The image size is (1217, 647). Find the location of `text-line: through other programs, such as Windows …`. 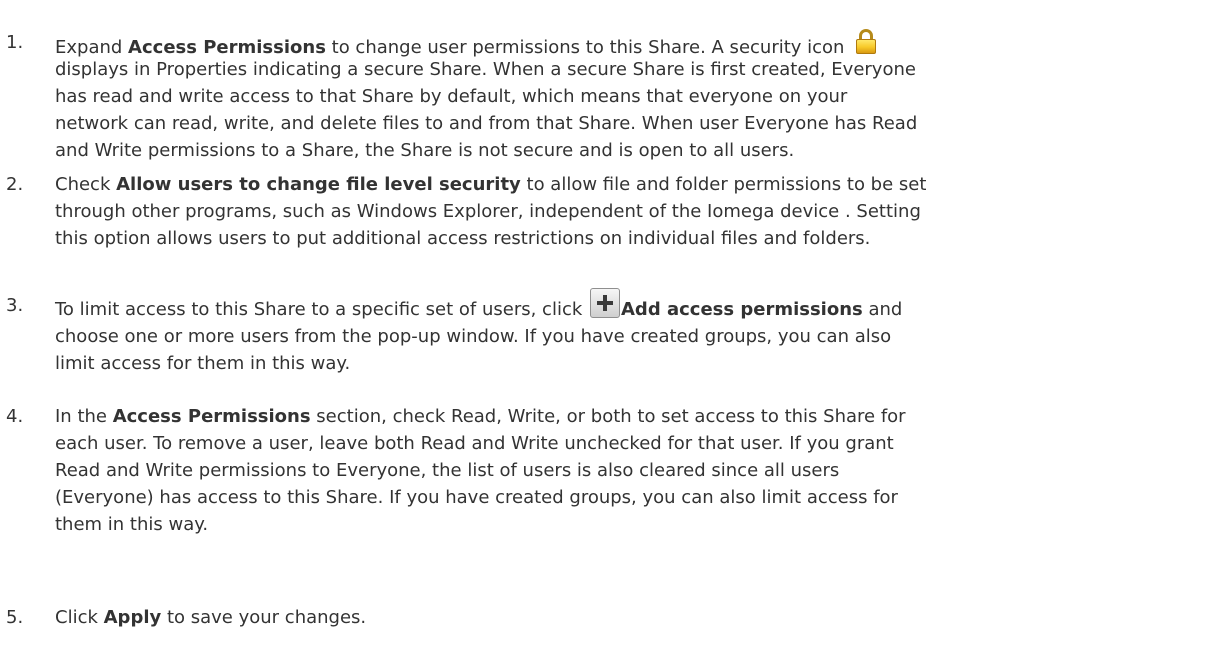

text-line: through other programs, such as Windows … is located at coordinates (635, 211).